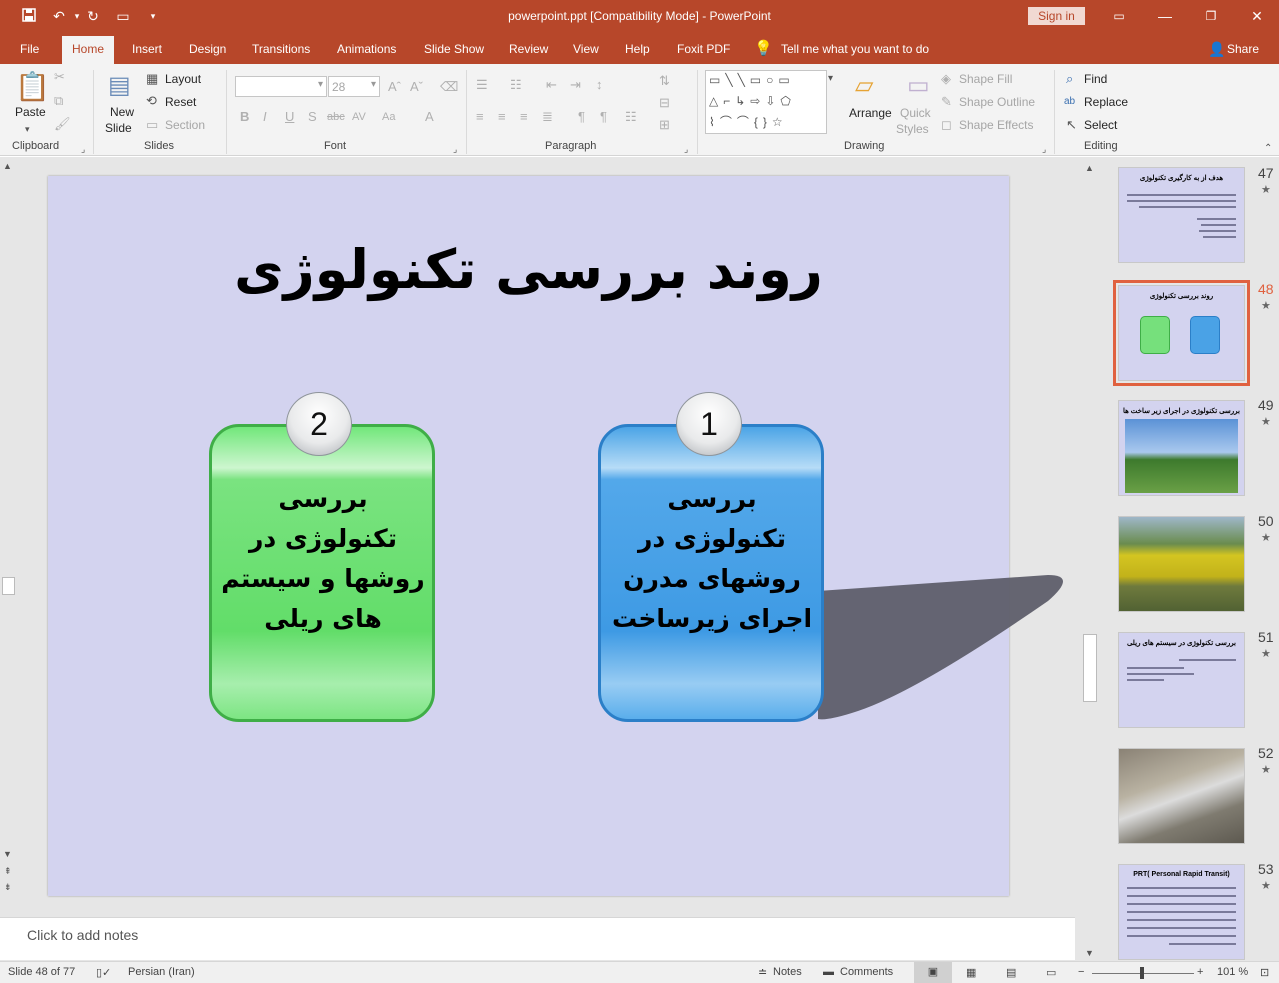  I want to click on new-slide-icon: ▤, so click(119, 86).